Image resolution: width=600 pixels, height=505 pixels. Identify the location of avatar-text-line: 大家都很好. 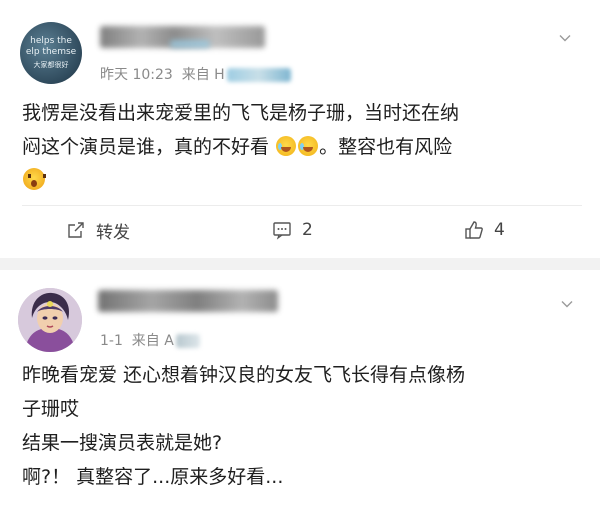
(51, 65).